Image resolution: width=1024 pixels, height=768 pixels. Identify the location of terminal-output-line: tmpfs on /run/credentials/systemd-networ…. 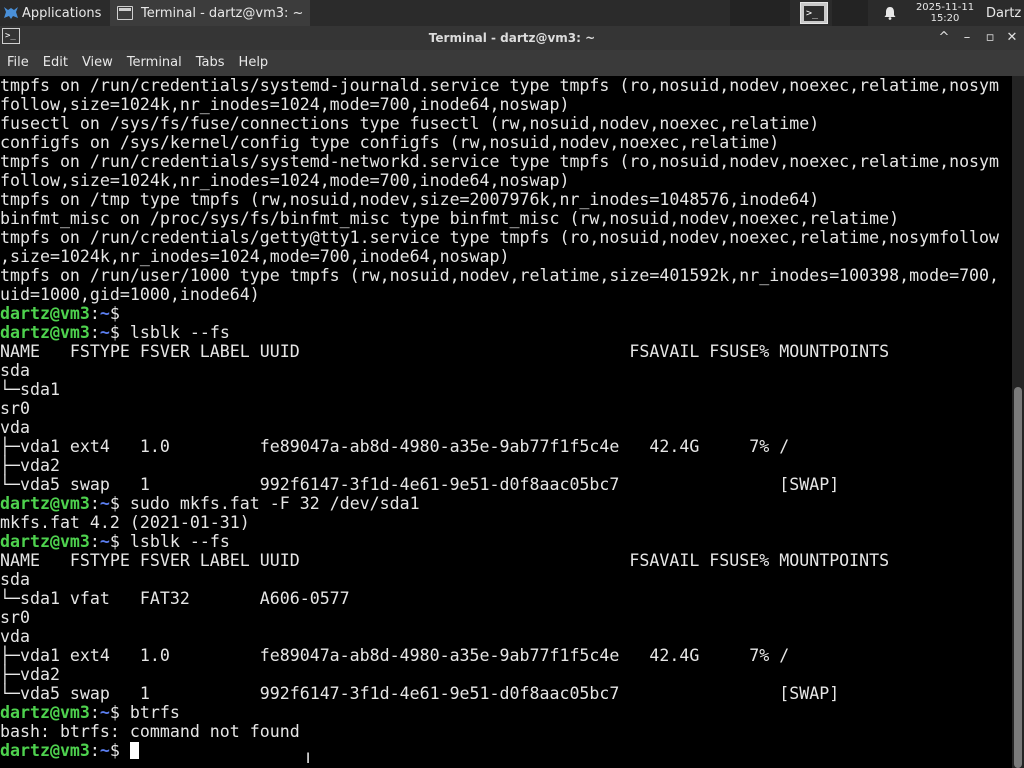
(506, 161).